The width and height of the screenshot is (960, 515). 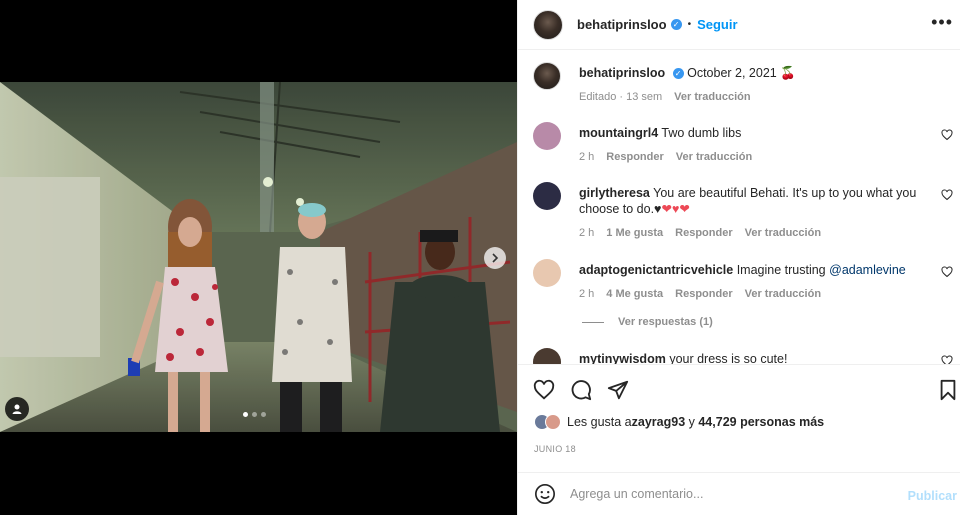 What do you see at coordinates (555, 449) in the screenshot?
I see `post-date: JUNIO 18` at bounding box center [555, 449].